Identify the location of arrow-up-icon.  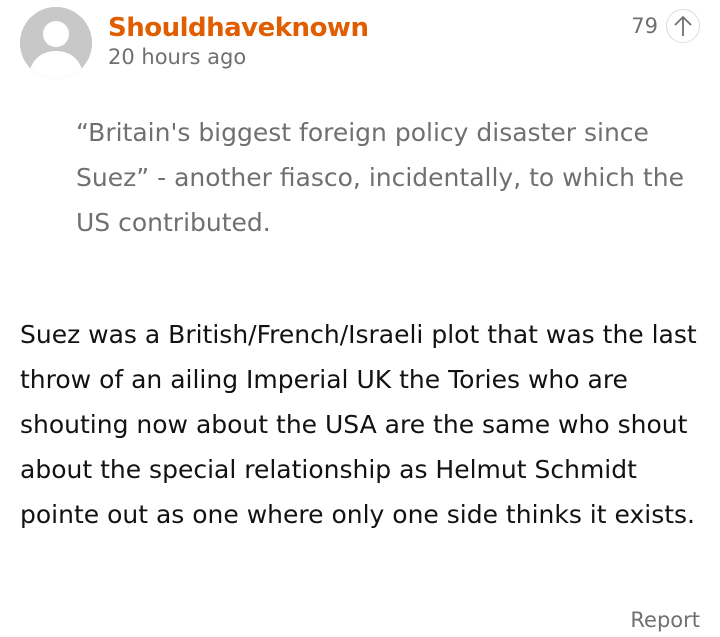
(683, 25).